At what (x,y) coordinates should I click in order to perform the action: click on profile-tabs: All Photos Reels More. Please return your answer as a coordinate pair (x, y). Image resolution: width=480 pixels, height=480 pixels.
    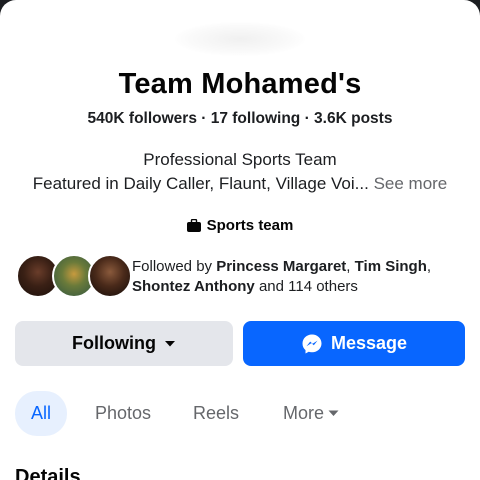
    Looking at the image, I should click on (240, 413).